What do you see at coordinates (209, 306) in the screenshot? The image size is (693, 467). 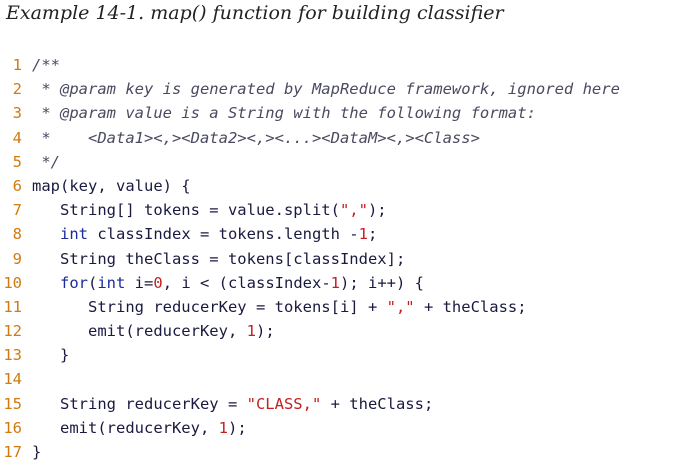 I see `code-token: String reducerKey = tokens[i] +` at bounding box center [209, 306].